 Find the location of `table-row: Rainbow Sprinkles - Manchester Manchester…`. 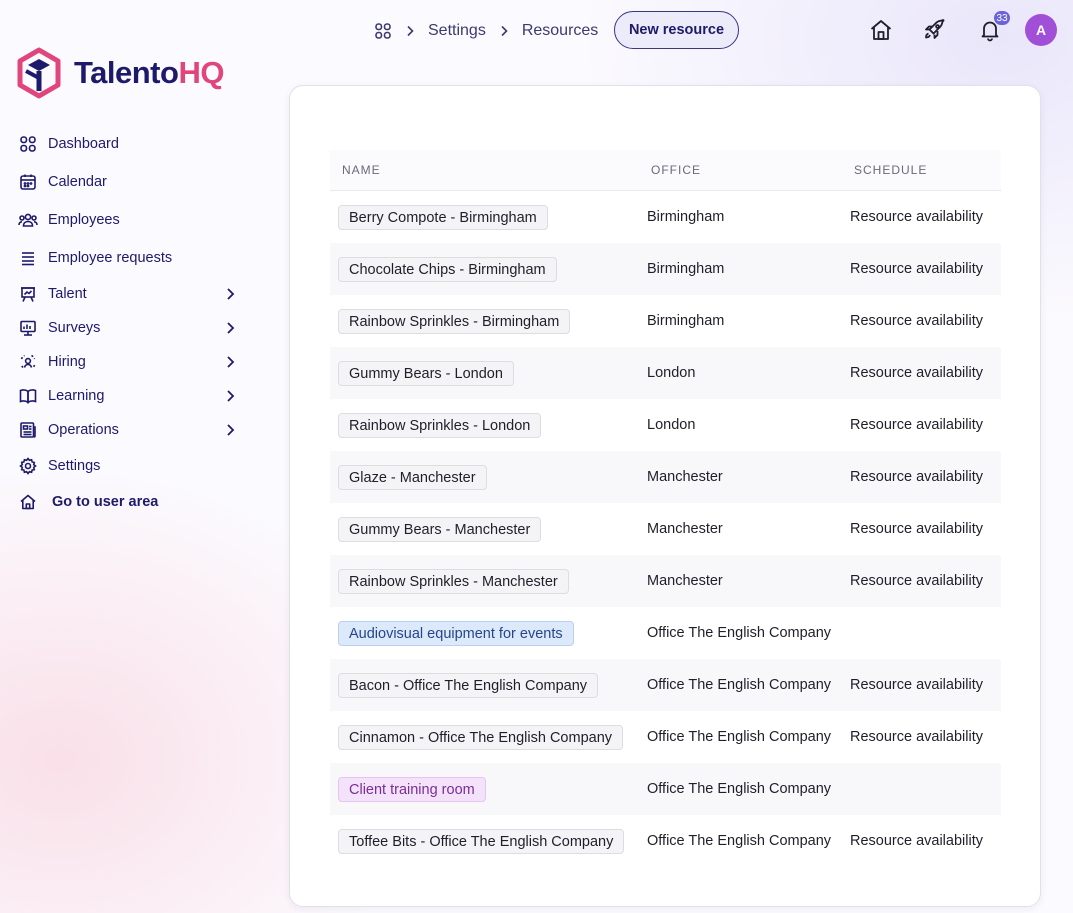

table-row: Rainbow Sprinkles - Manchester Manchester… is located at coordinates (665, 581).